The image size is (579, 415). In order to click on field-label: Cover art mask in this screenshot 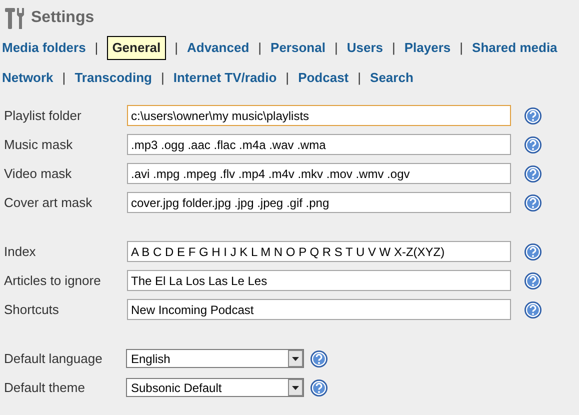, I will do `click(49, 203)`.